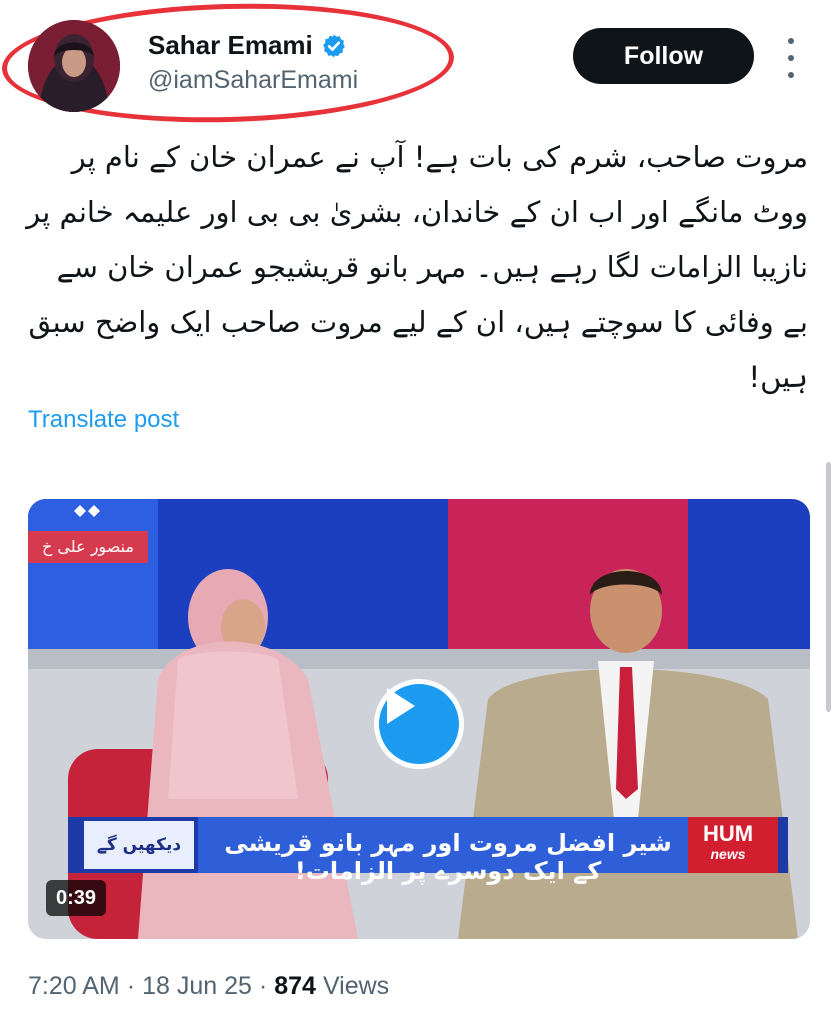 The height and width of the screenshot is (1024, 838). I want to click on channel-logo-line2: news, so click(728, 854).